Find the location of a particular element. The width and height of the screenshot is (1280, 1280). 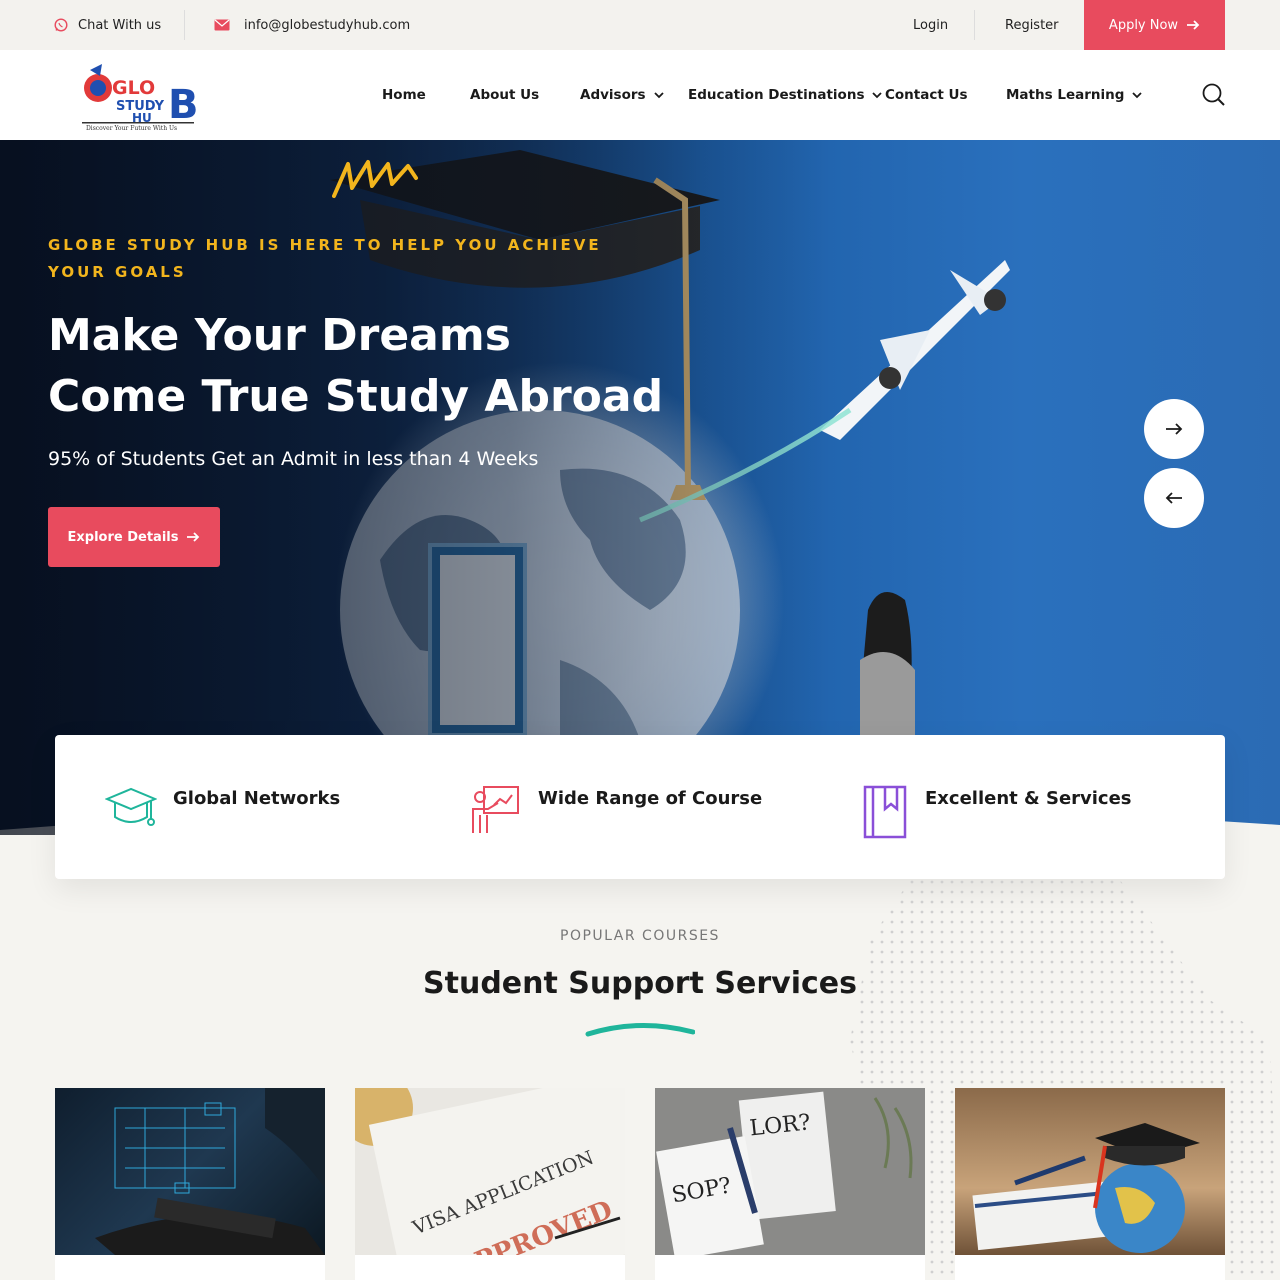

email-link: info@globestudyhub.com is located at coordinates (312, 25).